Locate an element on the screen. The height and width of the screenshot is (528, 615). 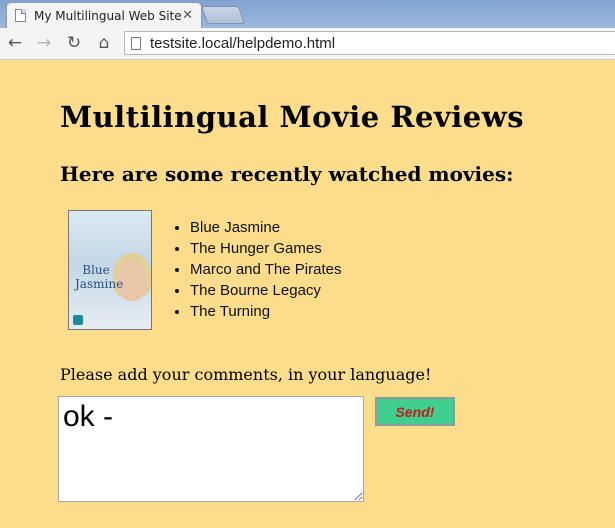
movies-subheading: Here are some recently watched movies: is located at coordinates (287, 174).